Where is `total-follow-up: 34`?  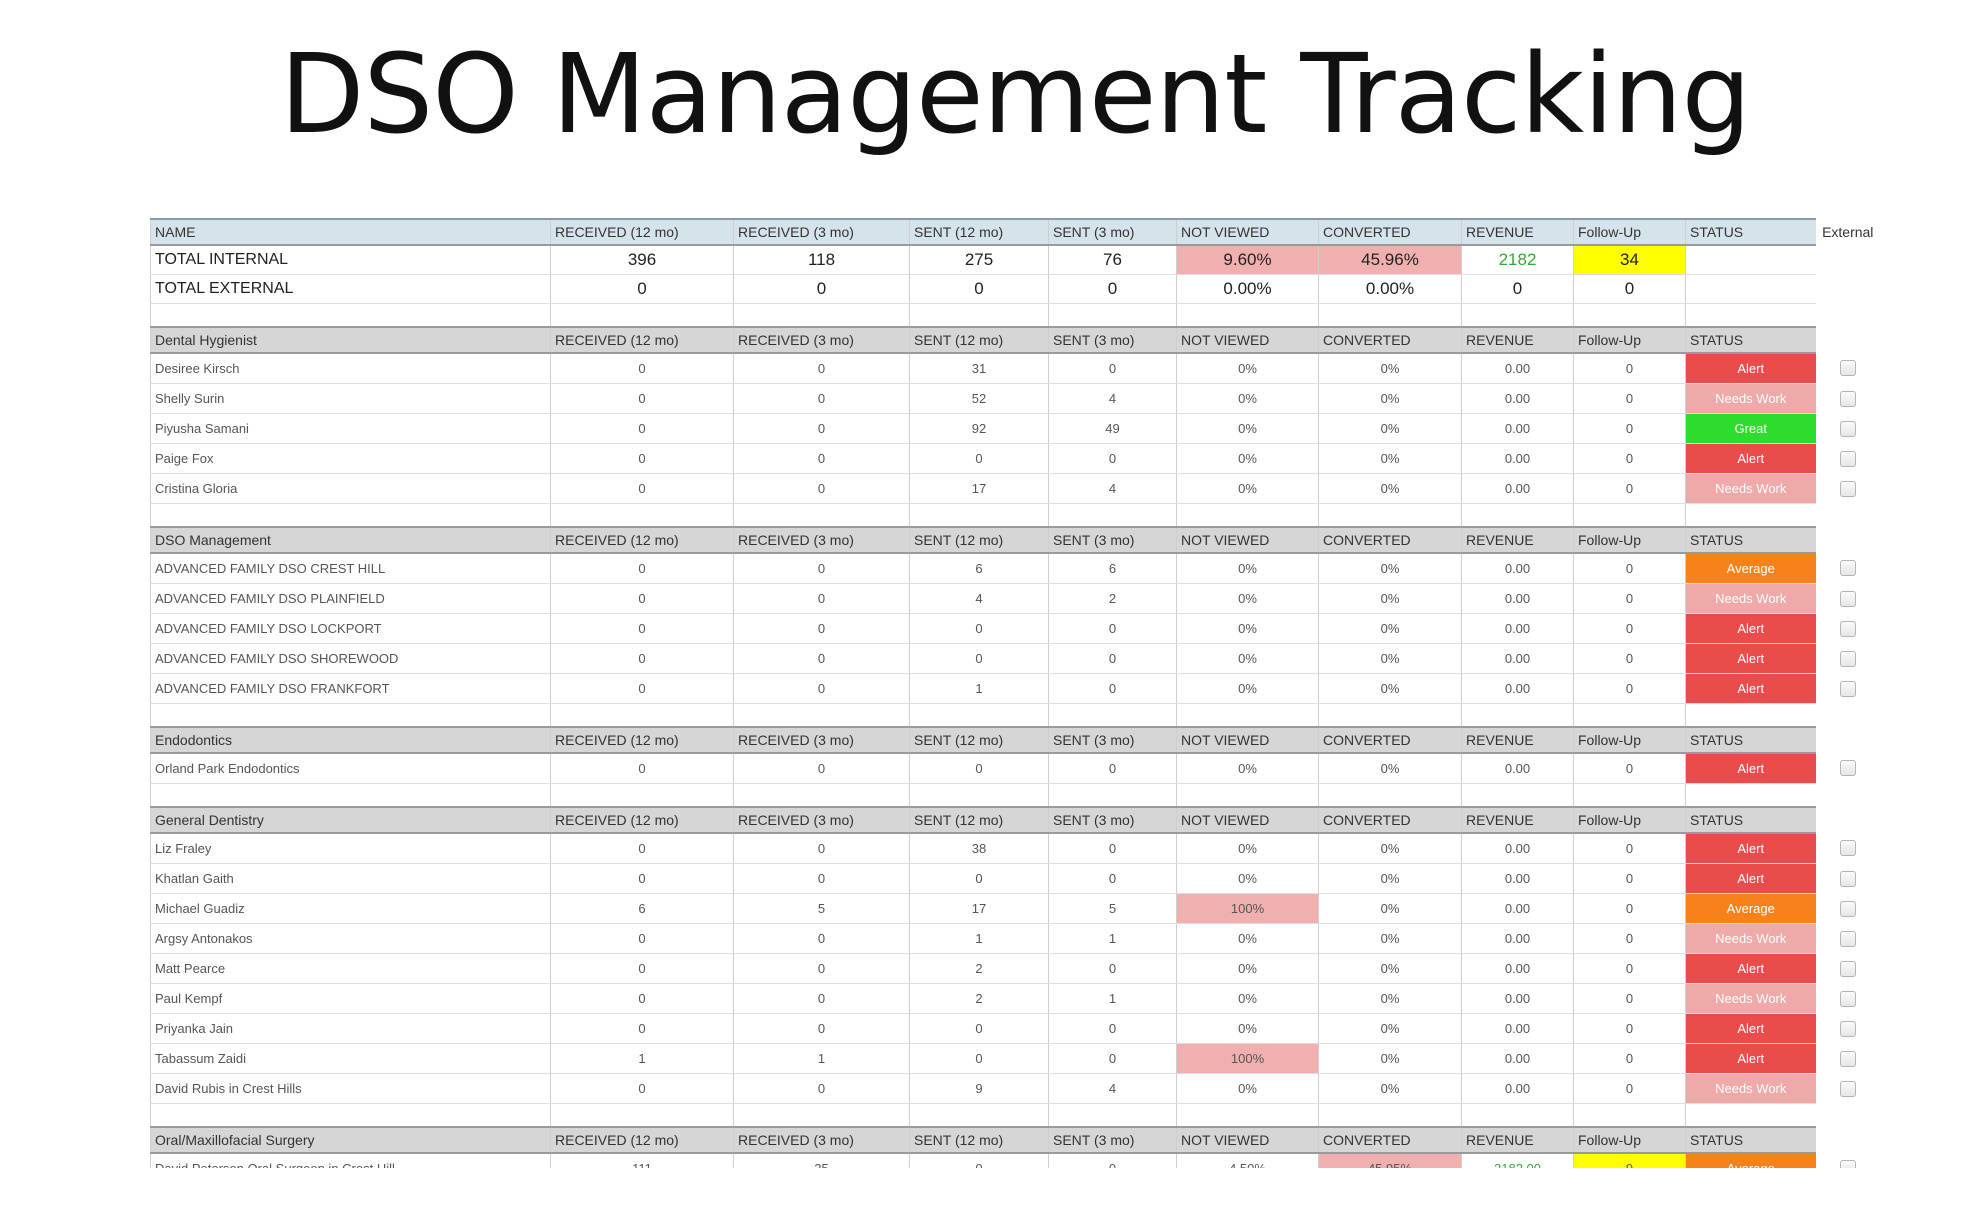
total-follow-up: 34 is located at coordinates (1629, 260).